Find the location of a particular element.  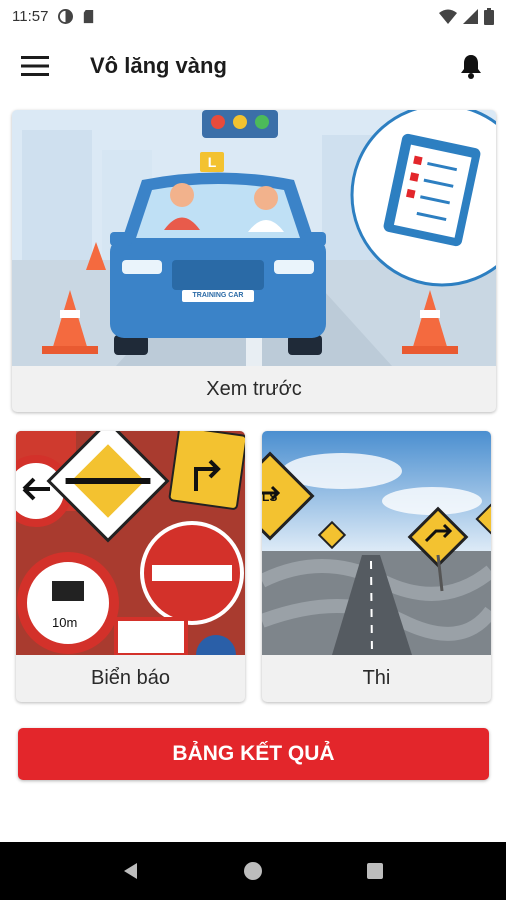

bell-icon is located at coordinates (471, 67).